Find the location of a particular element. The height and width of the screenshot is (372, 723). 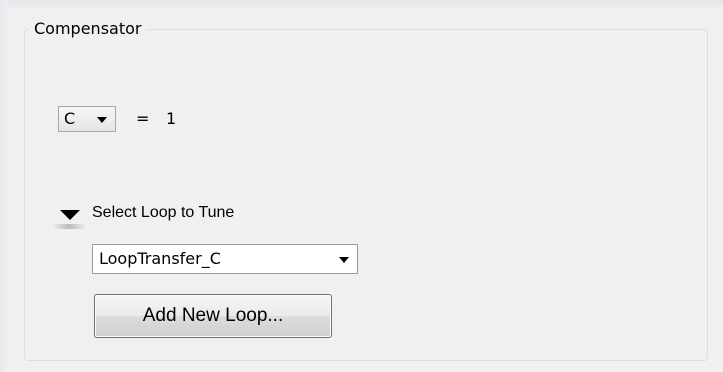

loop-dropdown: LoopTransfer_C is located at coordinates (225, 259).